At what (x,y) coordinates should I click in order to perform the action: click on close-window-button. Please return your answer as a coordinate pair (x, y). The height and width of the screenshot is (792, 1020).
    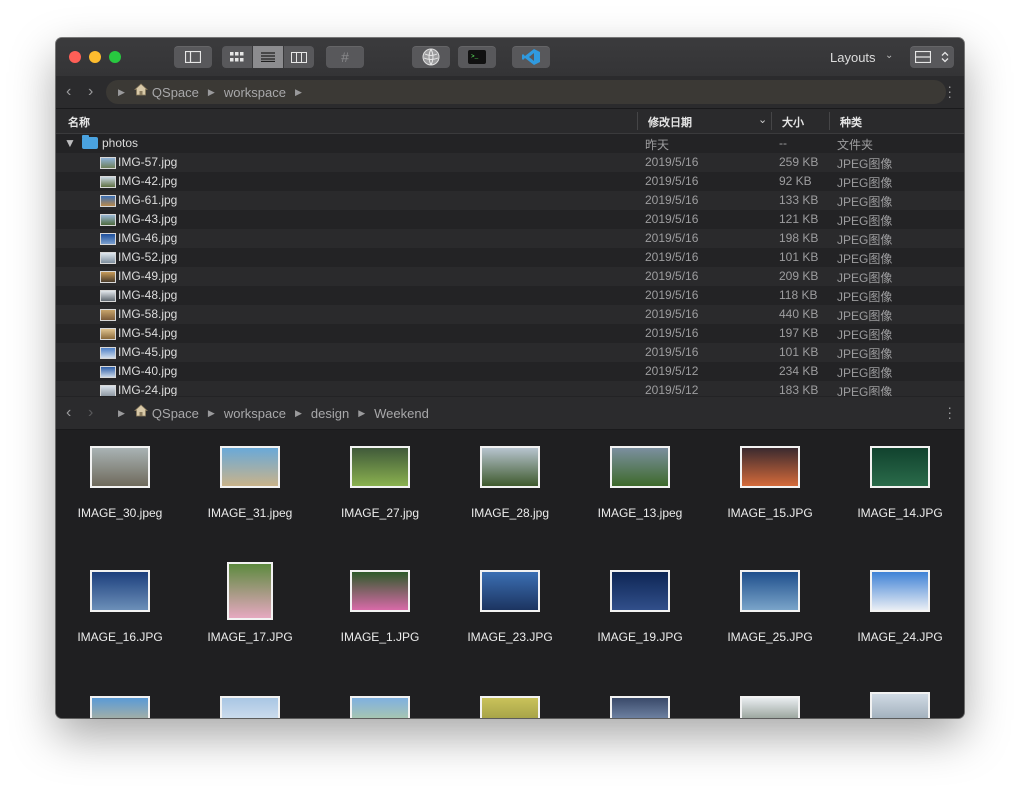
    Looking at the image, I should click on (75, 57).